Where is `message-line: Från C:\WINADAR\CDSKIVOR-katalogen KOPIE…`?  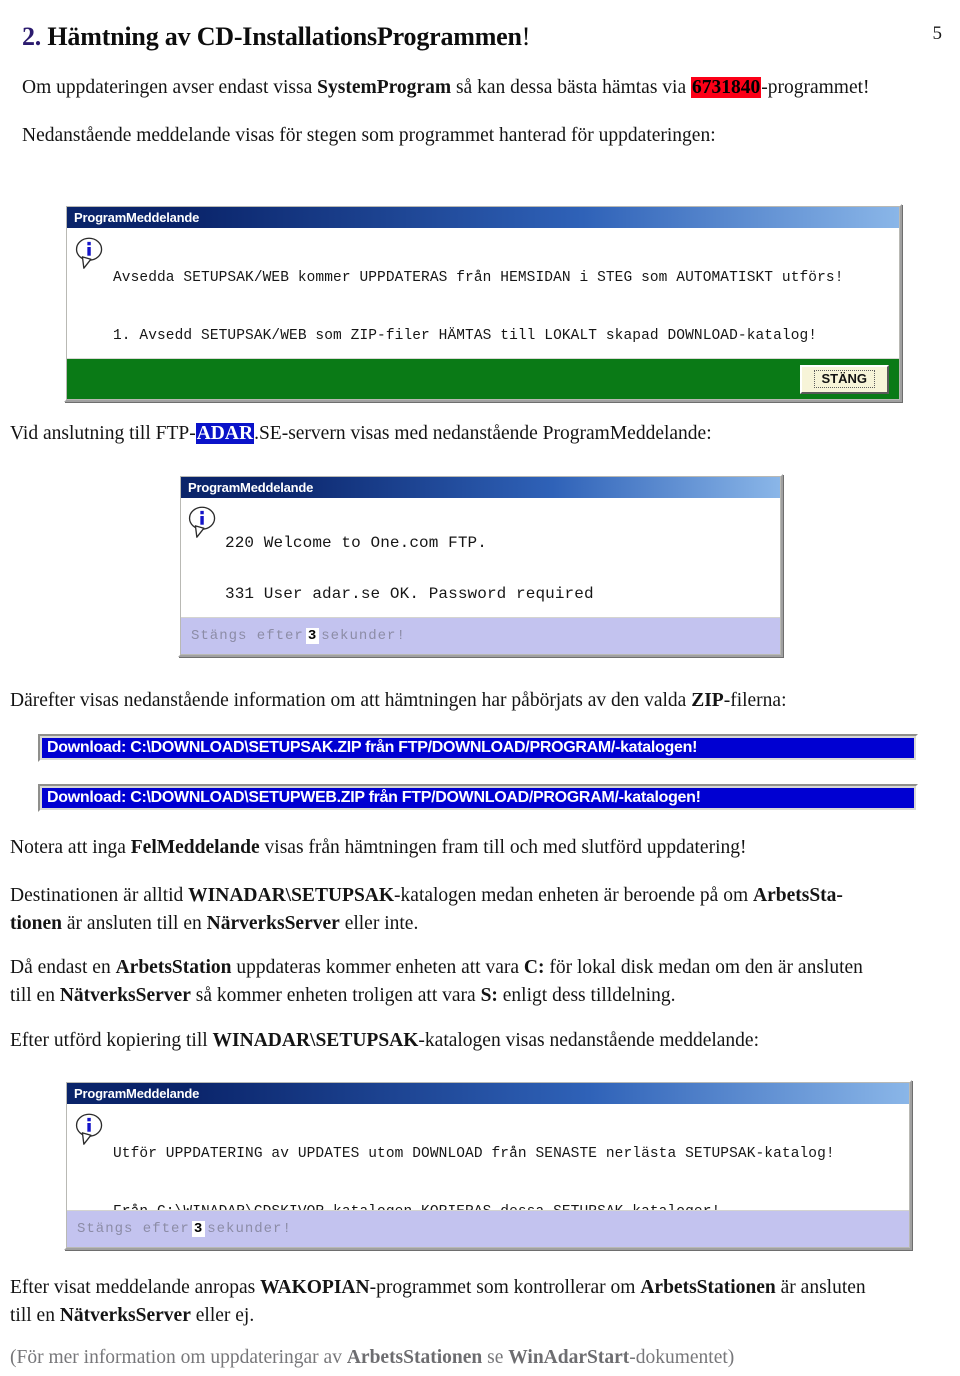
message-line: Från C:\WINADAR\CDSKIVOR-katalogen KOPIE… is located at coordinates (511, 1204).